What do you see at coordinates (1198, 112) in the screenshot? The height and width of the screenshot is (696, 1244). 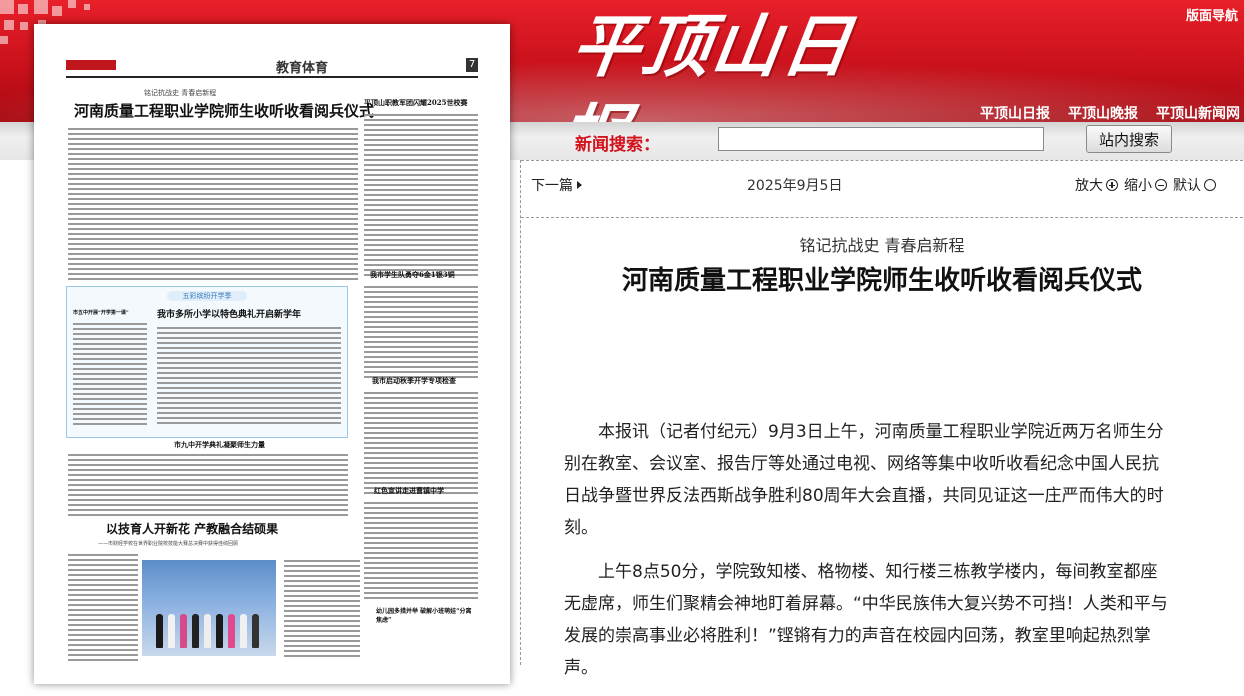 I see `link-pds-news: 平顶山新闻网` at bounding box center [1198, 112].